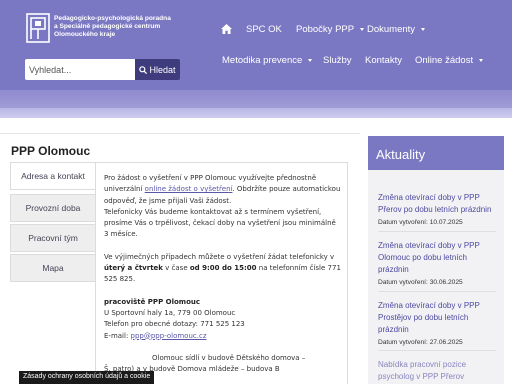  I want to click on news-date: Datum vytvoření: 10.07.2025, so click(438, 222).